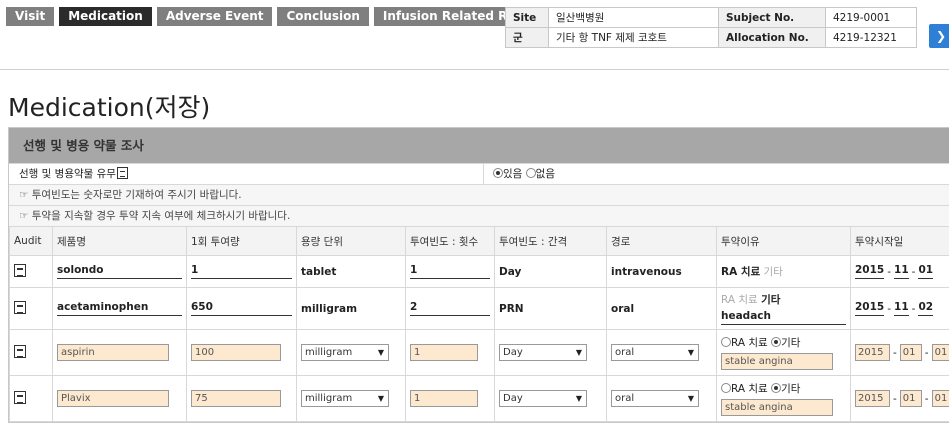 The image size is (949, 426). I want to click on medication-question-row: 선행 및 병용약물 유무 있음 없음, so click(479, 173).